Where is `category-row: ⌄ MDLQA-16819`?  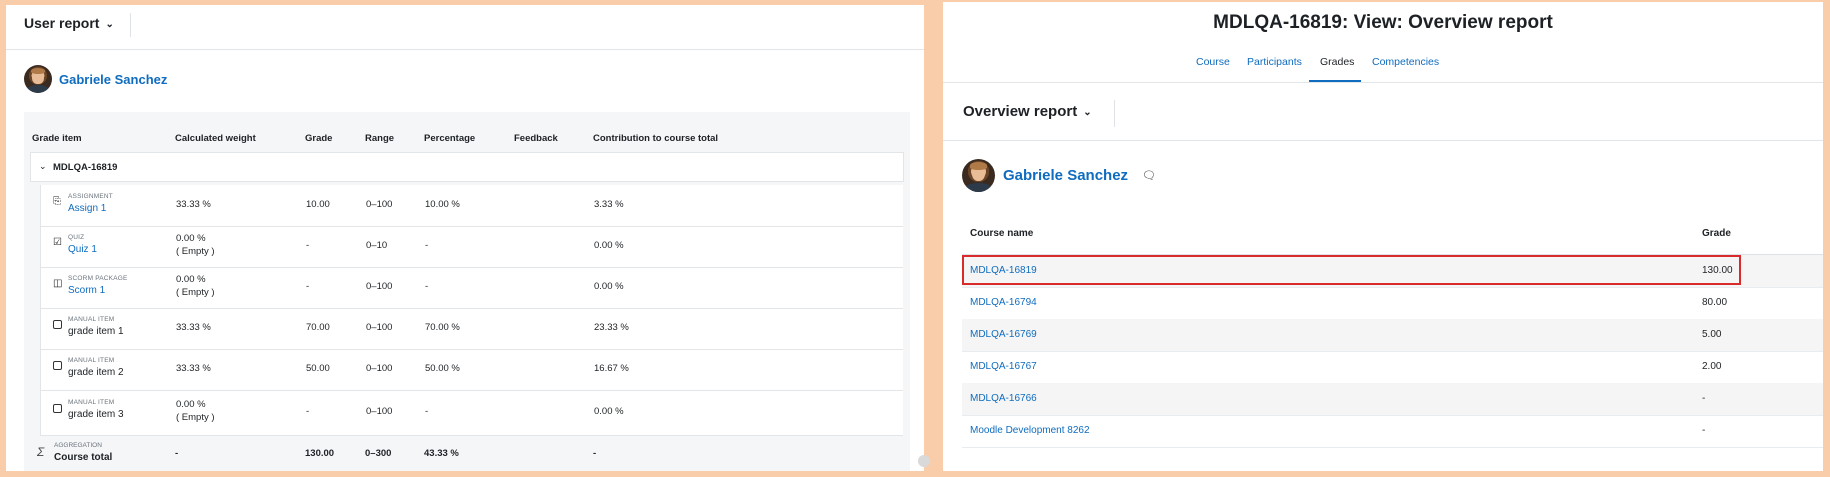
category-row: ⌄ MDLQA-16819 is located at coordinates (467, 167).